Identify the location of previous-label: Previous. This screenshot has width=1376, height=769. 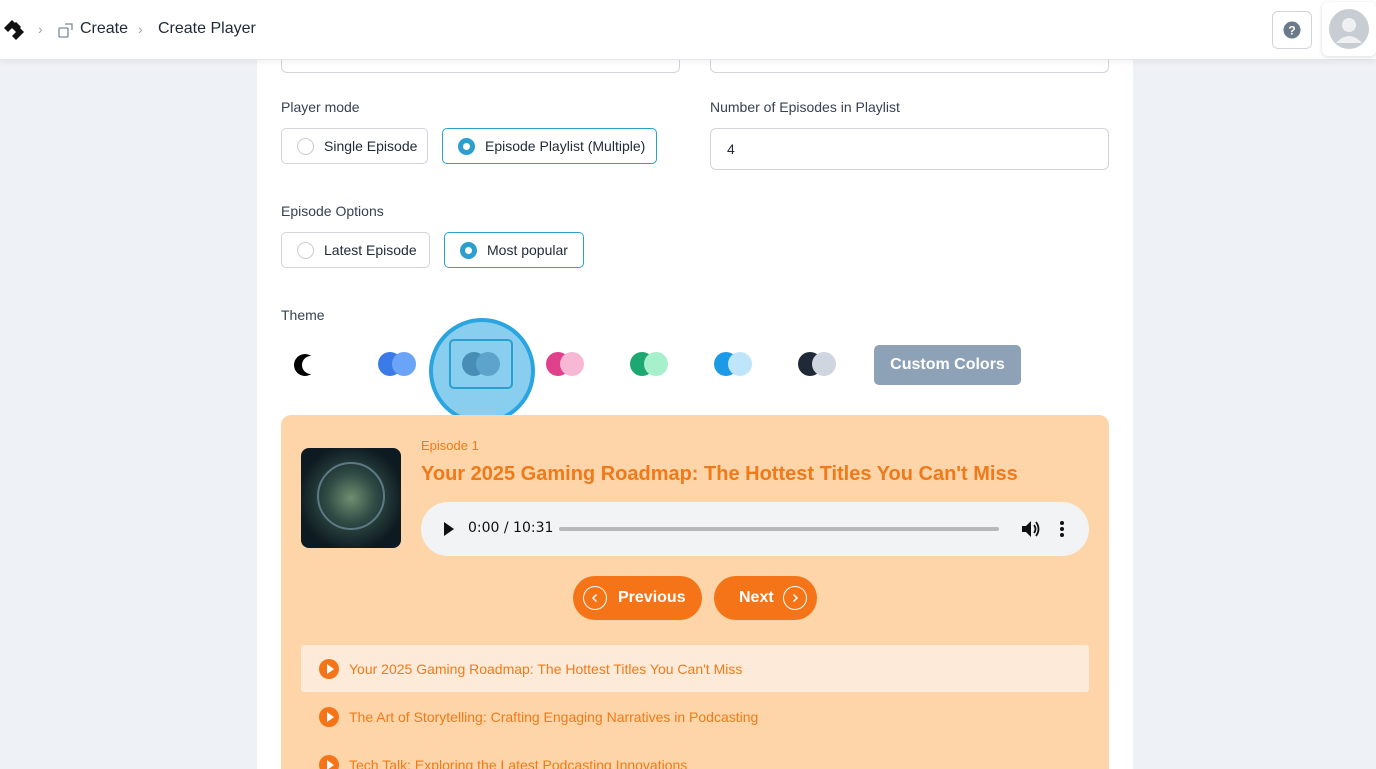
(652, 597).